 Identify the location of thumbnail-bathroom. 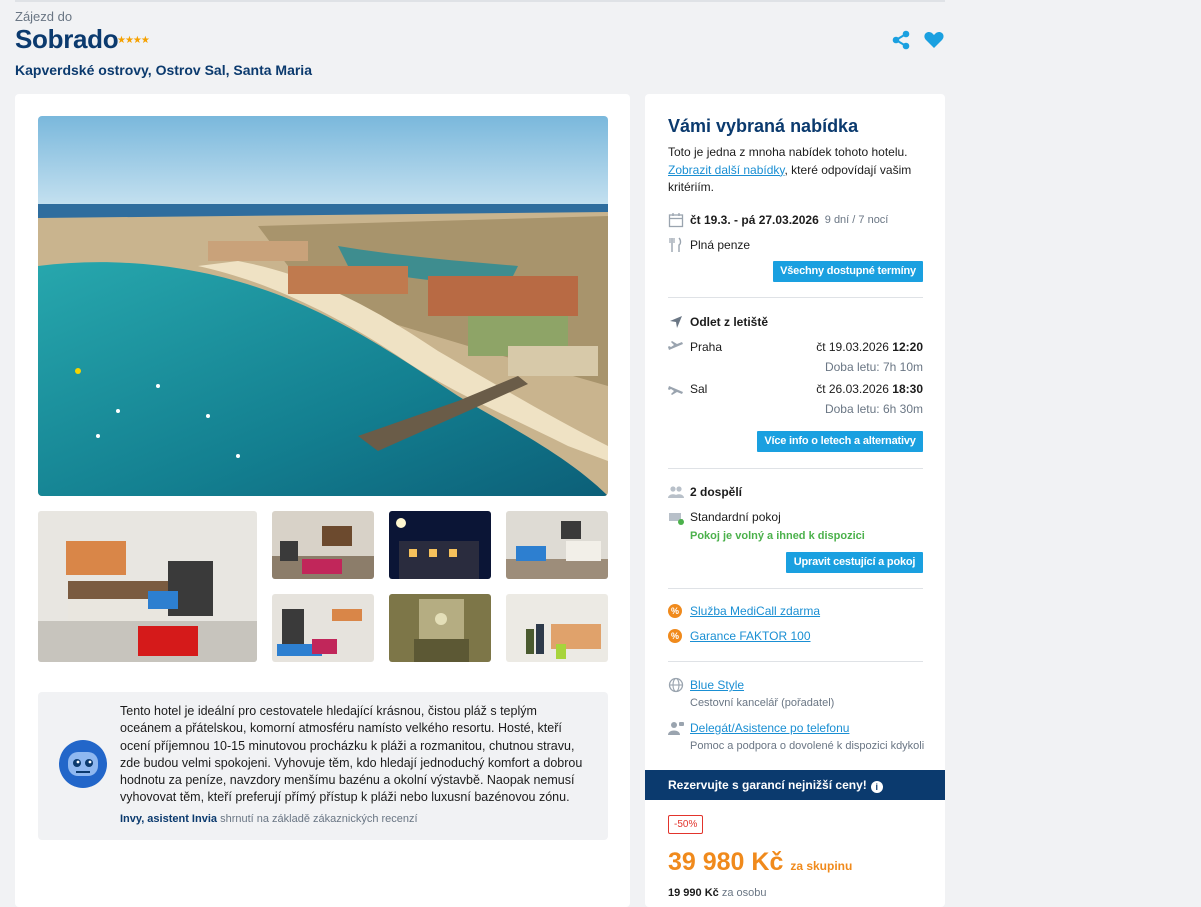
(440, 628).